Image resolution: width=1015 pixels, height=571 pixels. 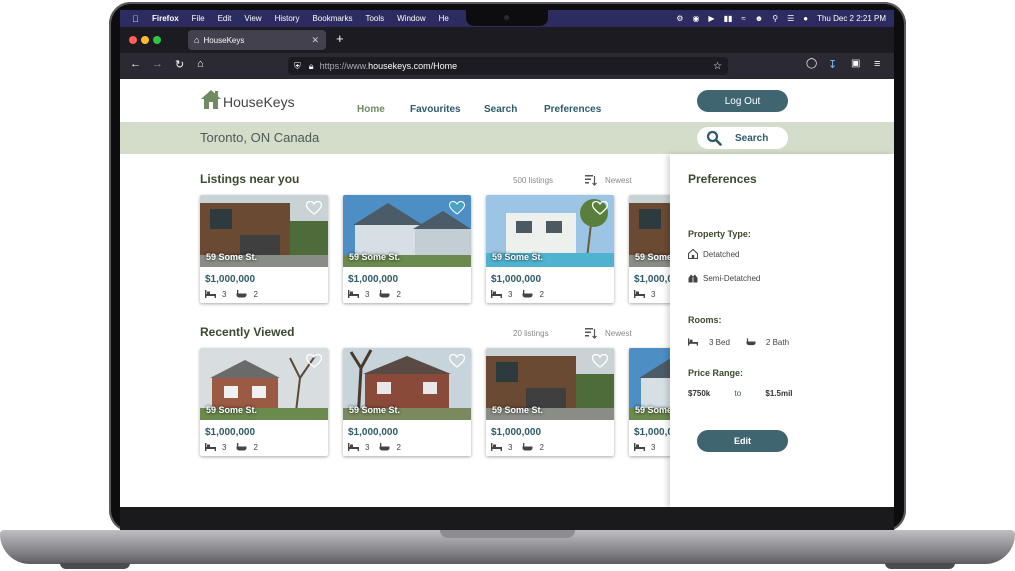 What do you see at coordinates (411, 18) in the screenshot?
I see `menu-window: Window` at bounding box center [411, 18].